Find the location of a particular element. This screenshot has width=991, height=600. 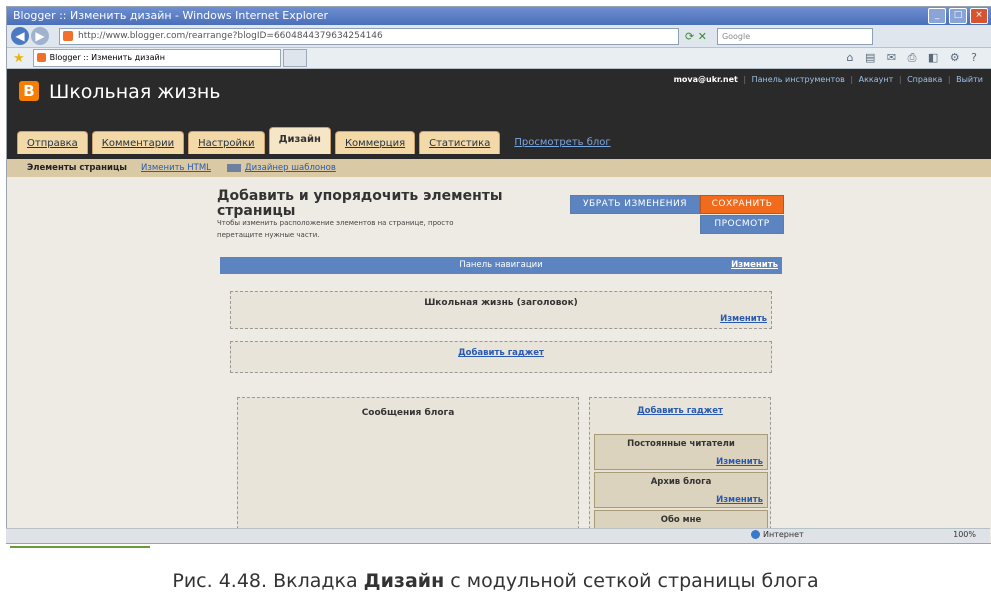

caption-bold: Дизайн is located at coordinates (404, 581).